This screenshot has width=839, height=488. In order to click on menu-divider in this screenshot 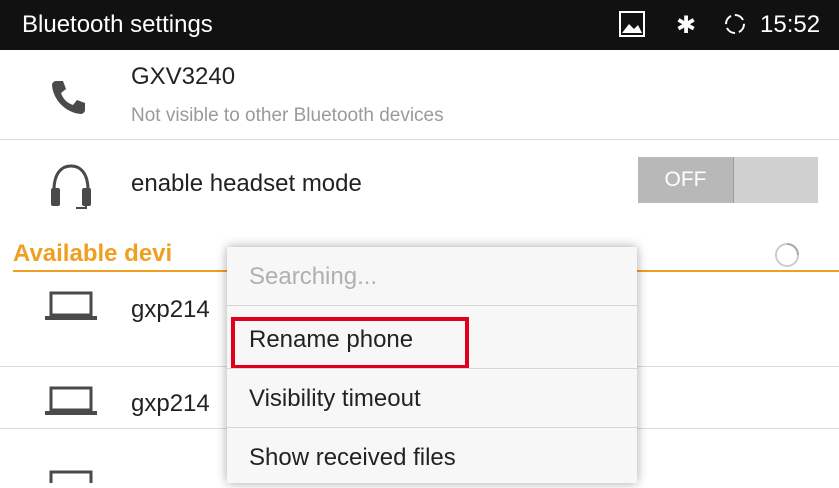, I will do `click(432, 305)`.